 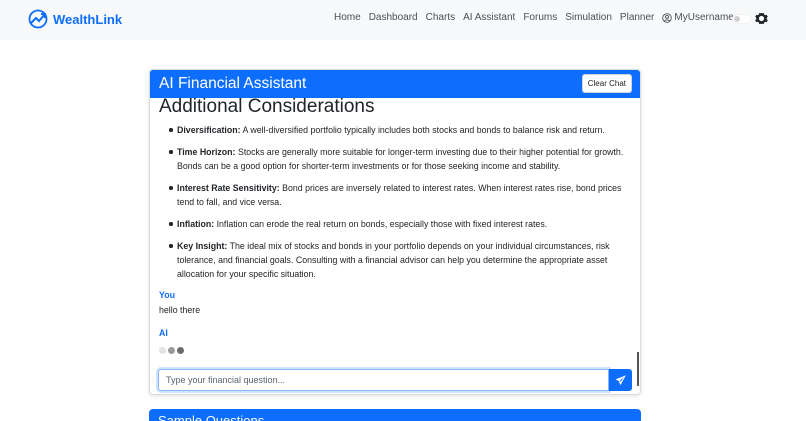 I want to click on nav-charts: Charts, so click(x=440, y=17).